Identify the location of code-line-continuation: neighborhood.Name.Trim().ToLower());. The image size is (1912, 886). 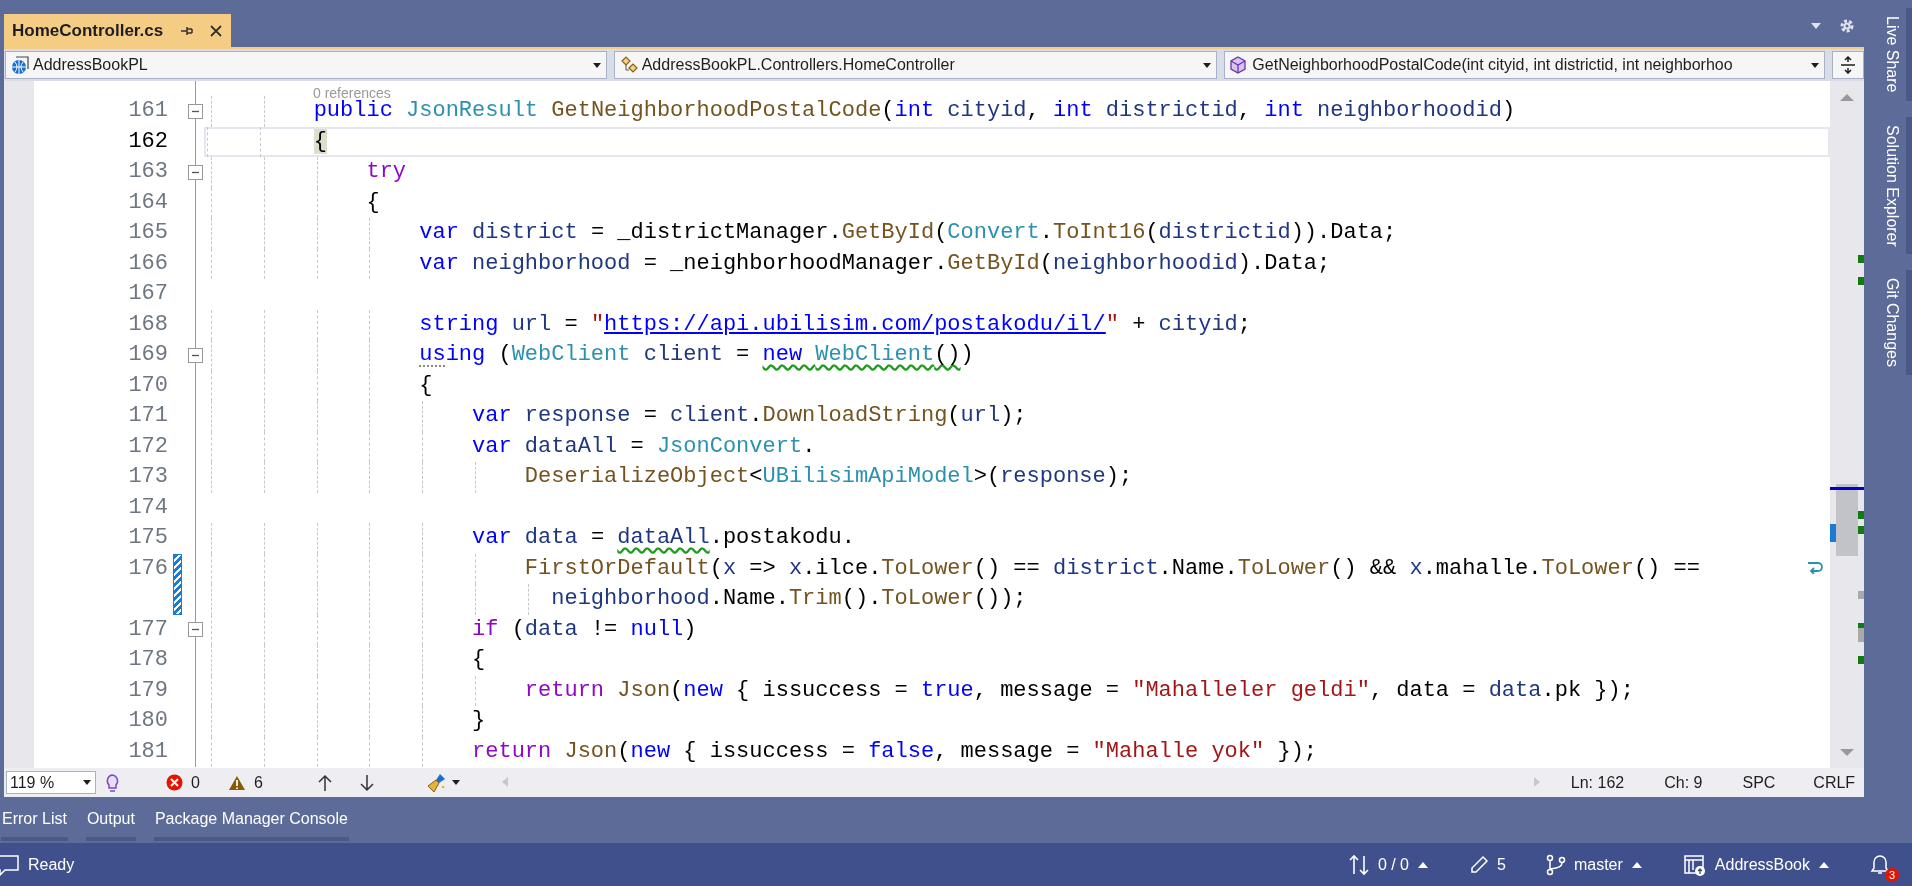
(788, 598).